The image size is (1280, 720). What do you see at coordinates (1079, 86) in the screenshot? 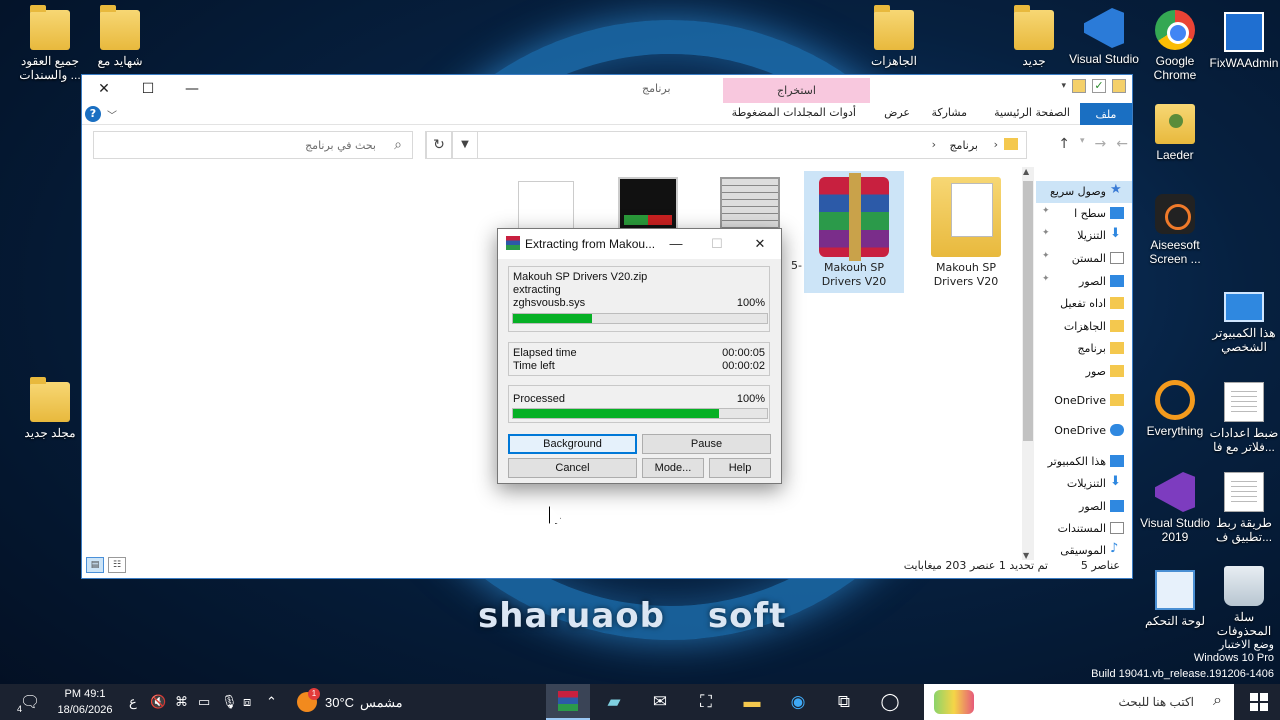
I see `new-folder-icon` at bounding box center [1079, 86].